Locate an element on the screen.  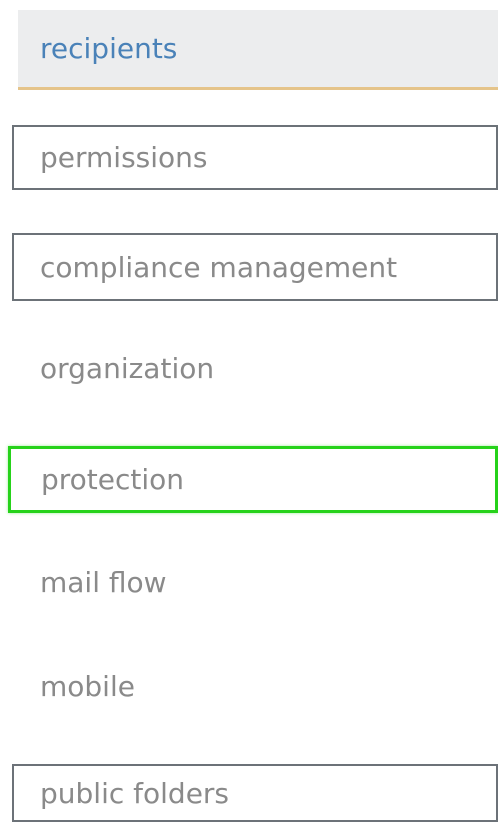
nav-item-label: mobile is located at coordinates (87, 686).